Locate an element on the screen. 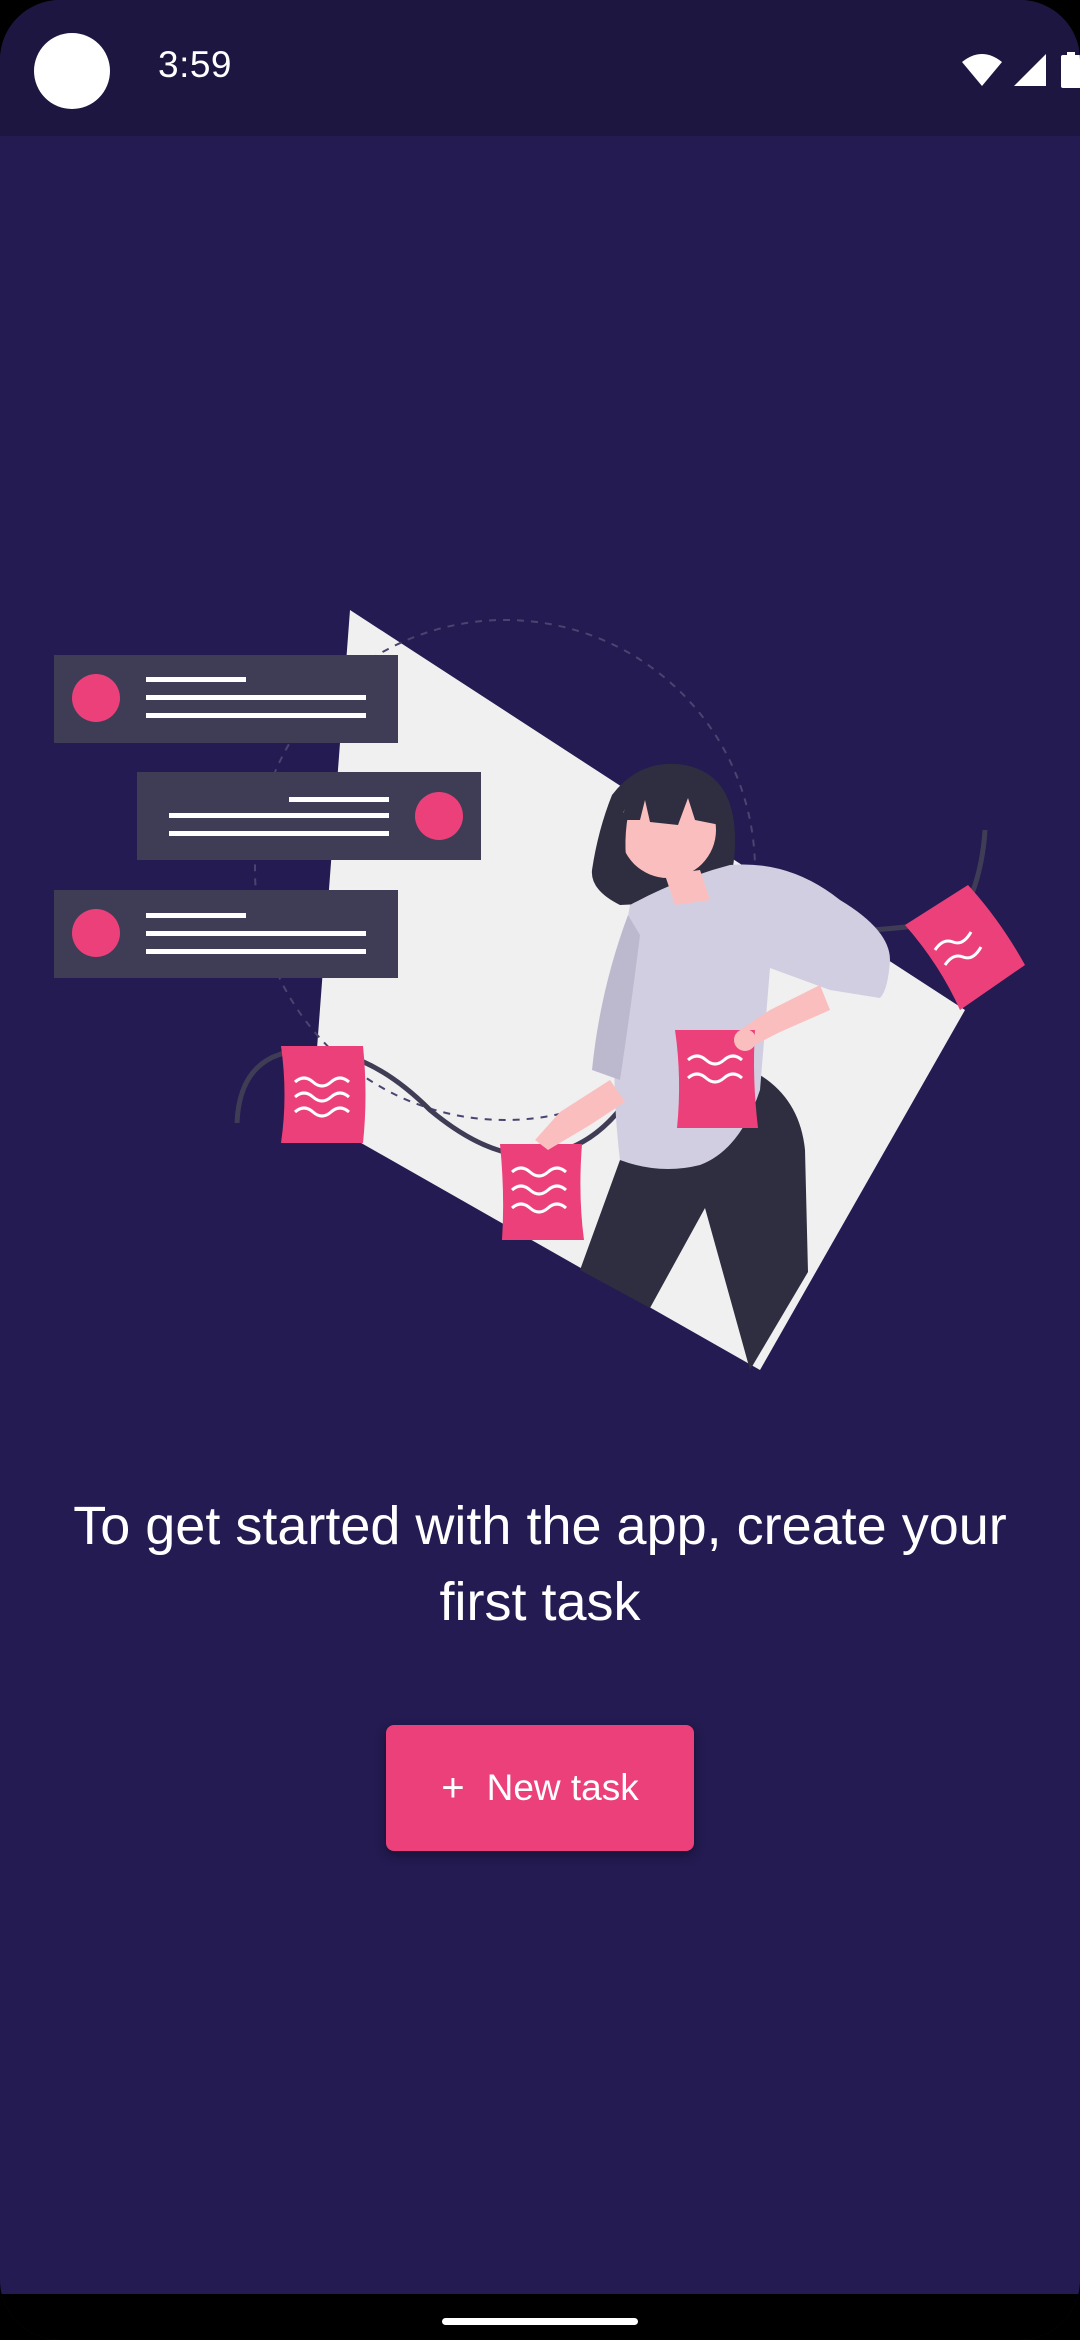 The width and height of the screenshot is (1080, 2340). new-task-button: + New task is located at coordinates (540, 1788).